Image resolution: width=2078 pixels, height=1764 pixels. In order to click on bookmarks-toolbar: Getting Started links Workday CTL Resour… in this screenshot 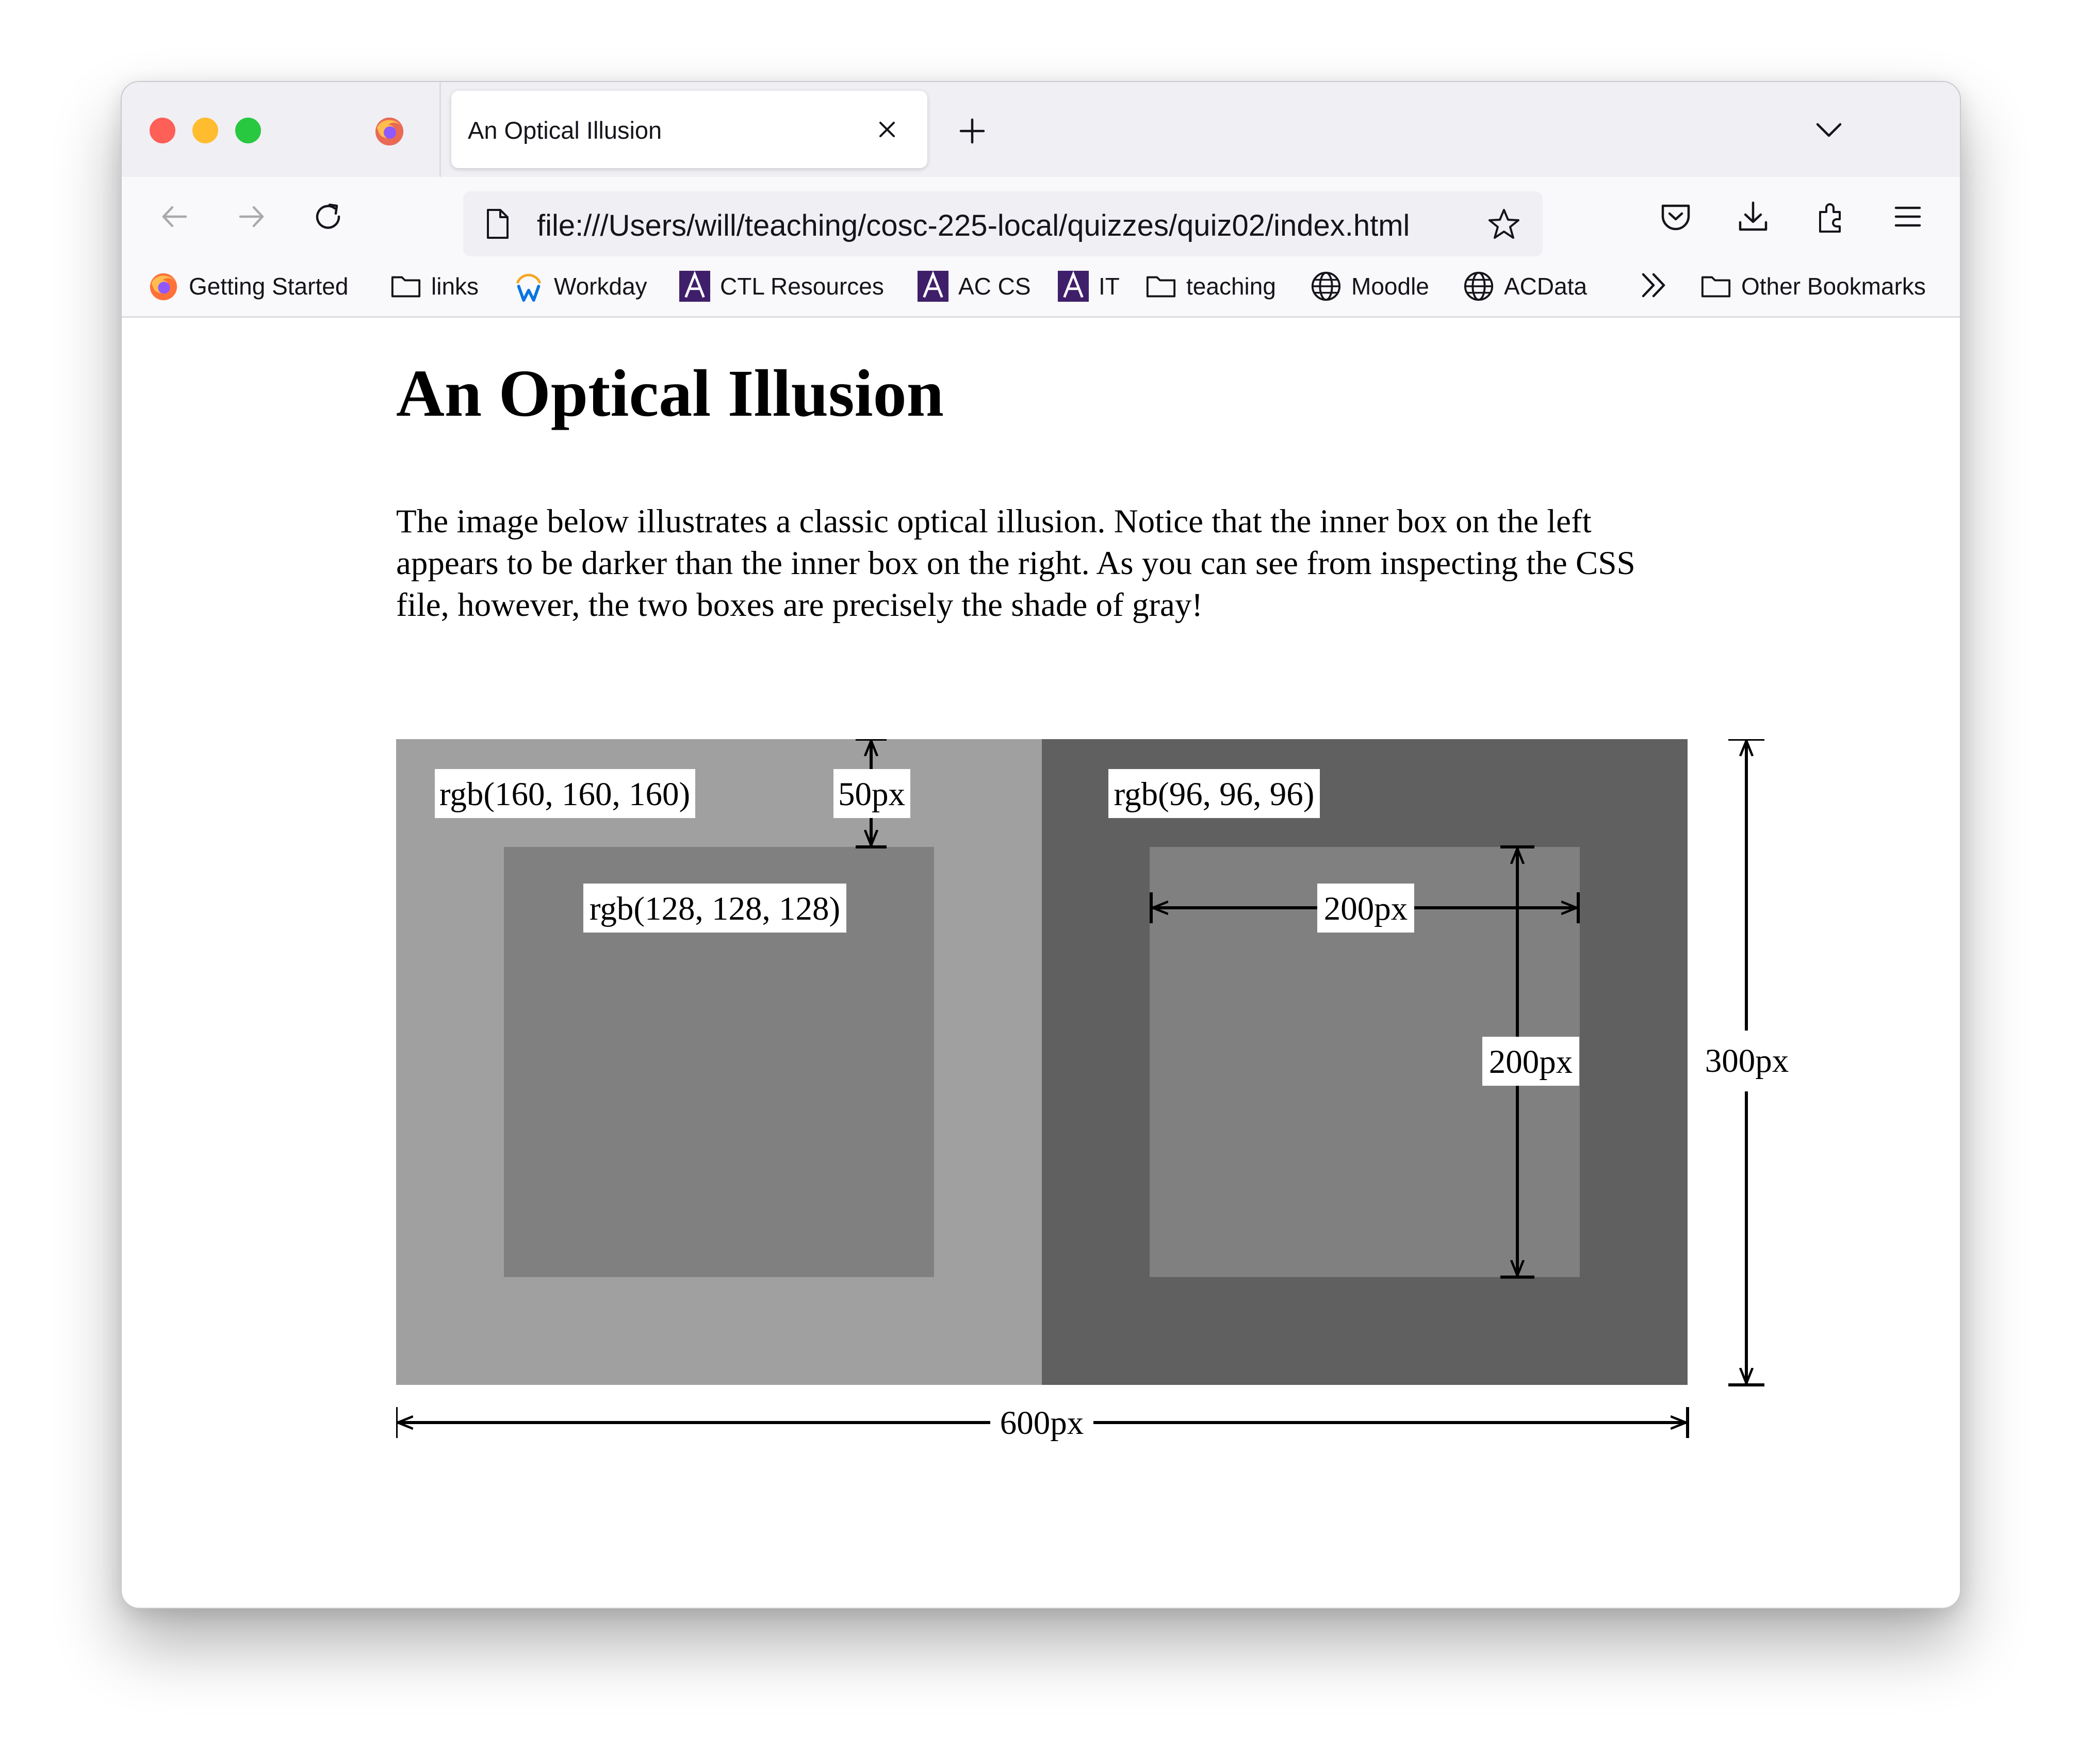, I will do `click(1041, 288)`.